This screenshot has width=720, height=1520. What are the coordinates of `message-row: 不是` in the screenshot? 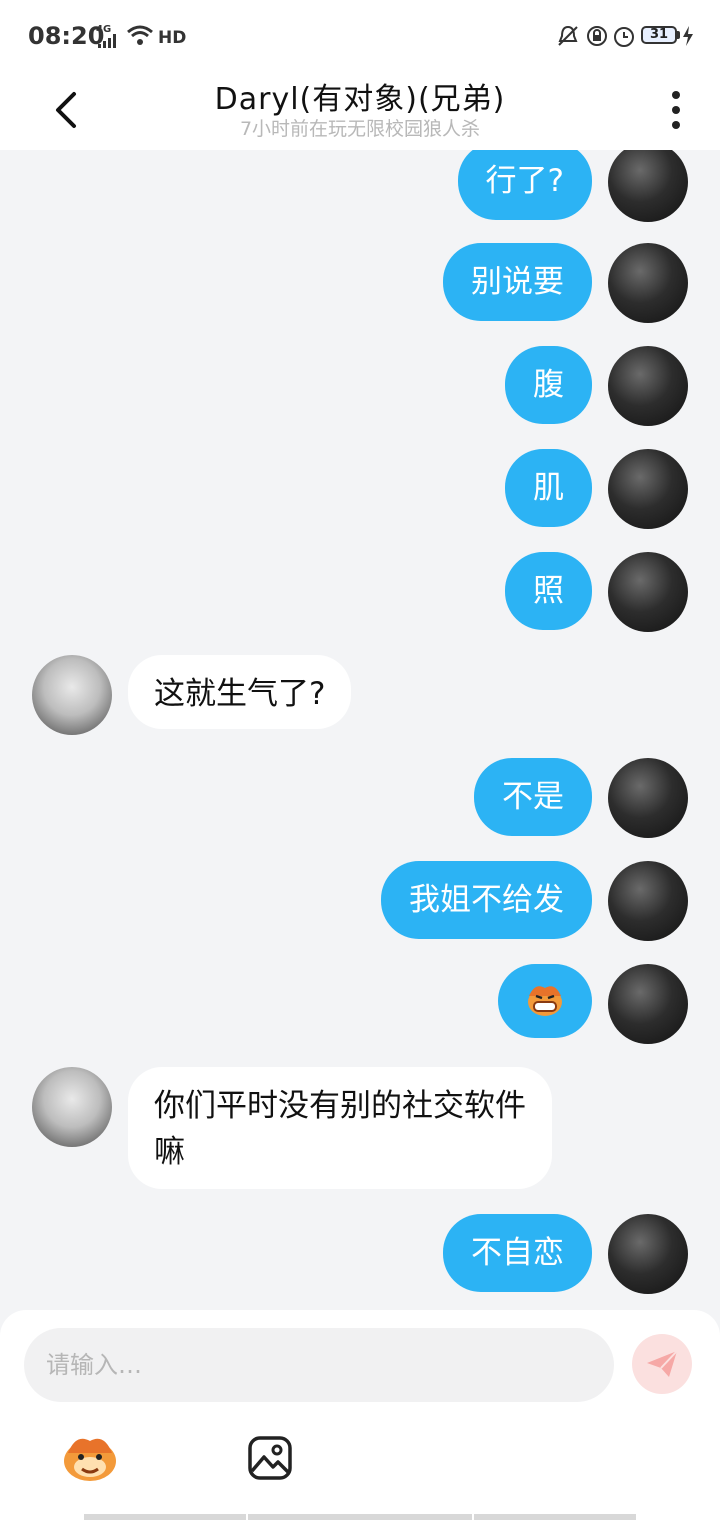 It's located at (360, 798).